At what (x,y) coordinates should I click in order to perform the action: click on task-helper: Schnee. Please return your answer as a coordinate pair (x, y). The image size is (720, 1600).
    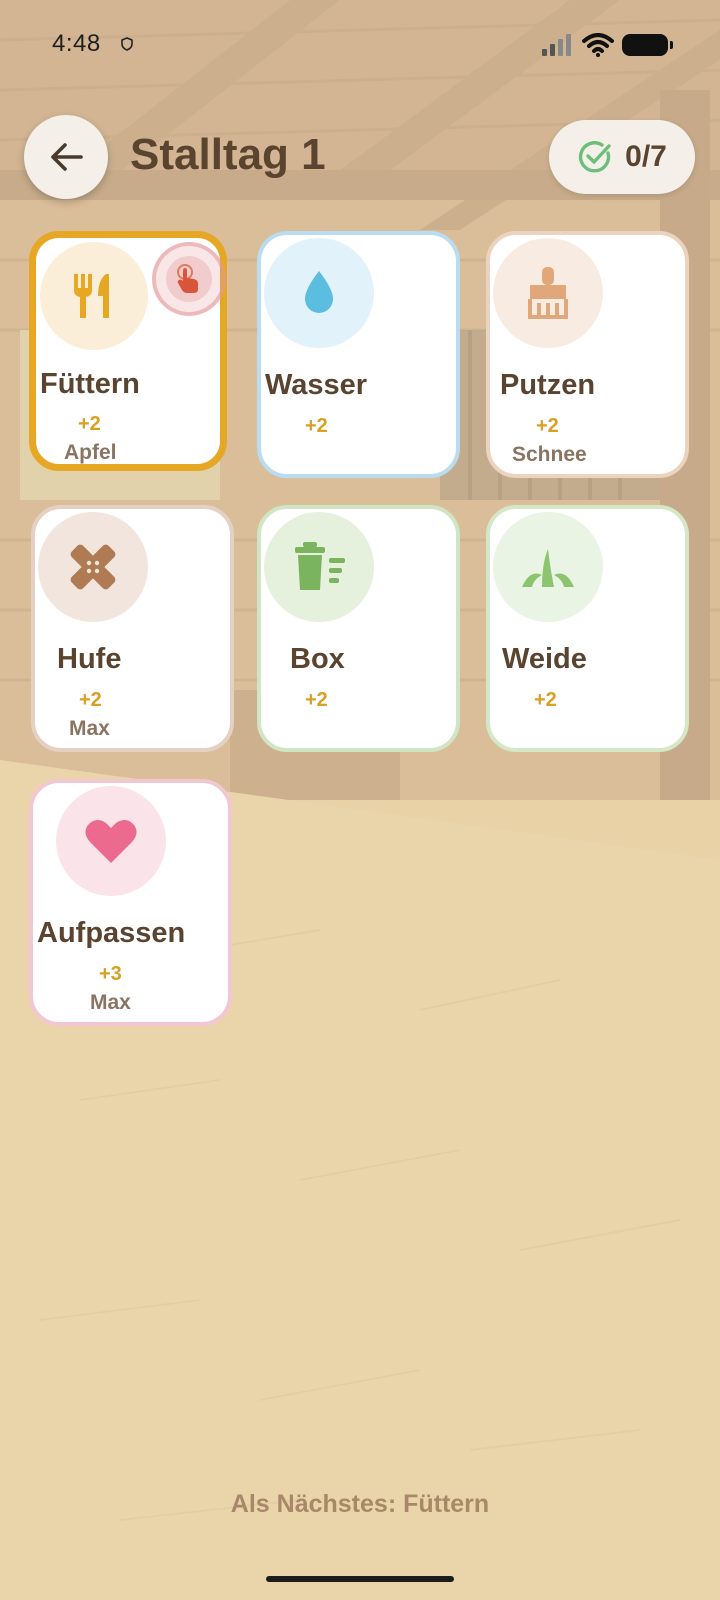
    Looking at the image, I should click on (549, 454).